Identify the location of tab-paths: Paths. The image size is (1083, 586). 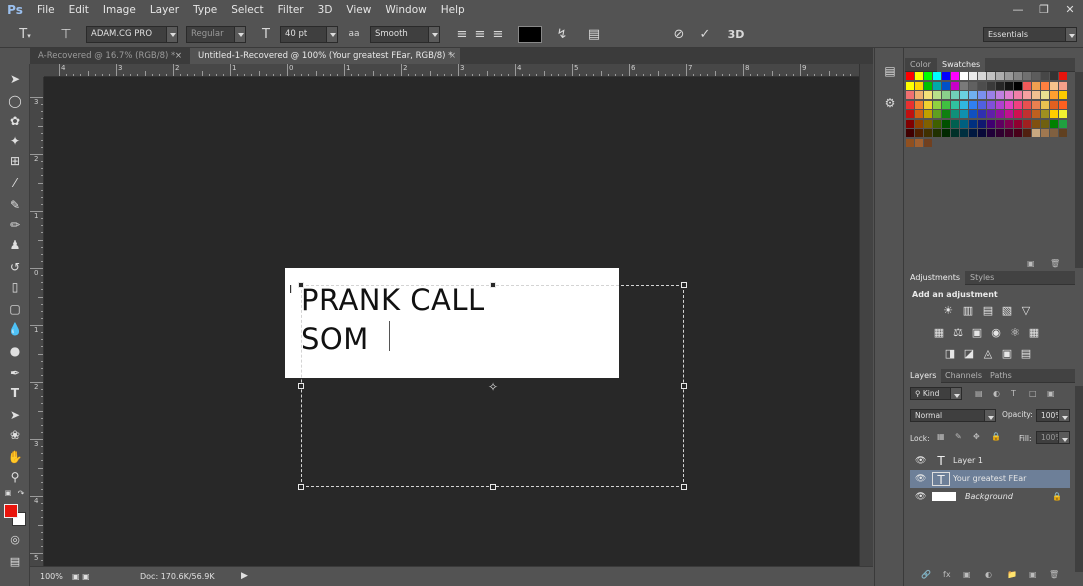
(1001, 376).